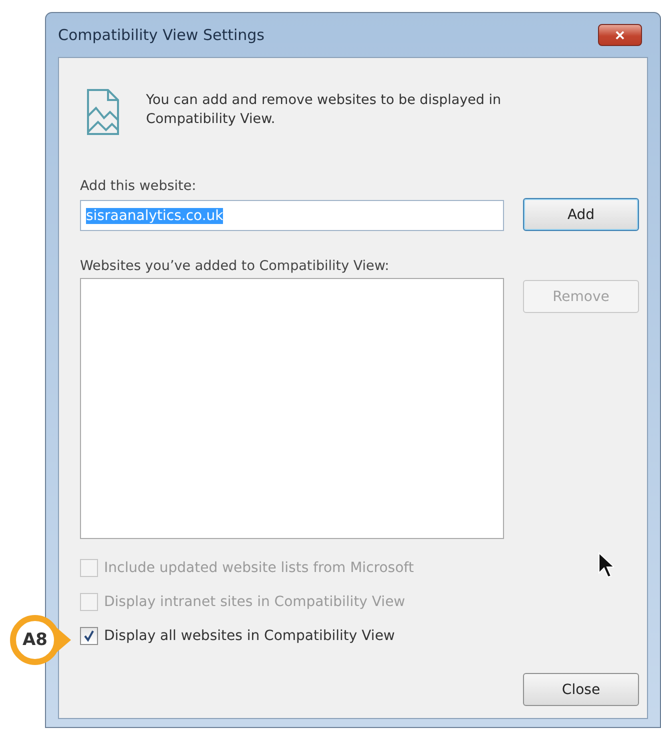 The width and height of the screenshot is (661, 736). What do you see at coordinates (581, 689) in the screenshot?
I see `close-button: Close` at bounding box center [581, 689].